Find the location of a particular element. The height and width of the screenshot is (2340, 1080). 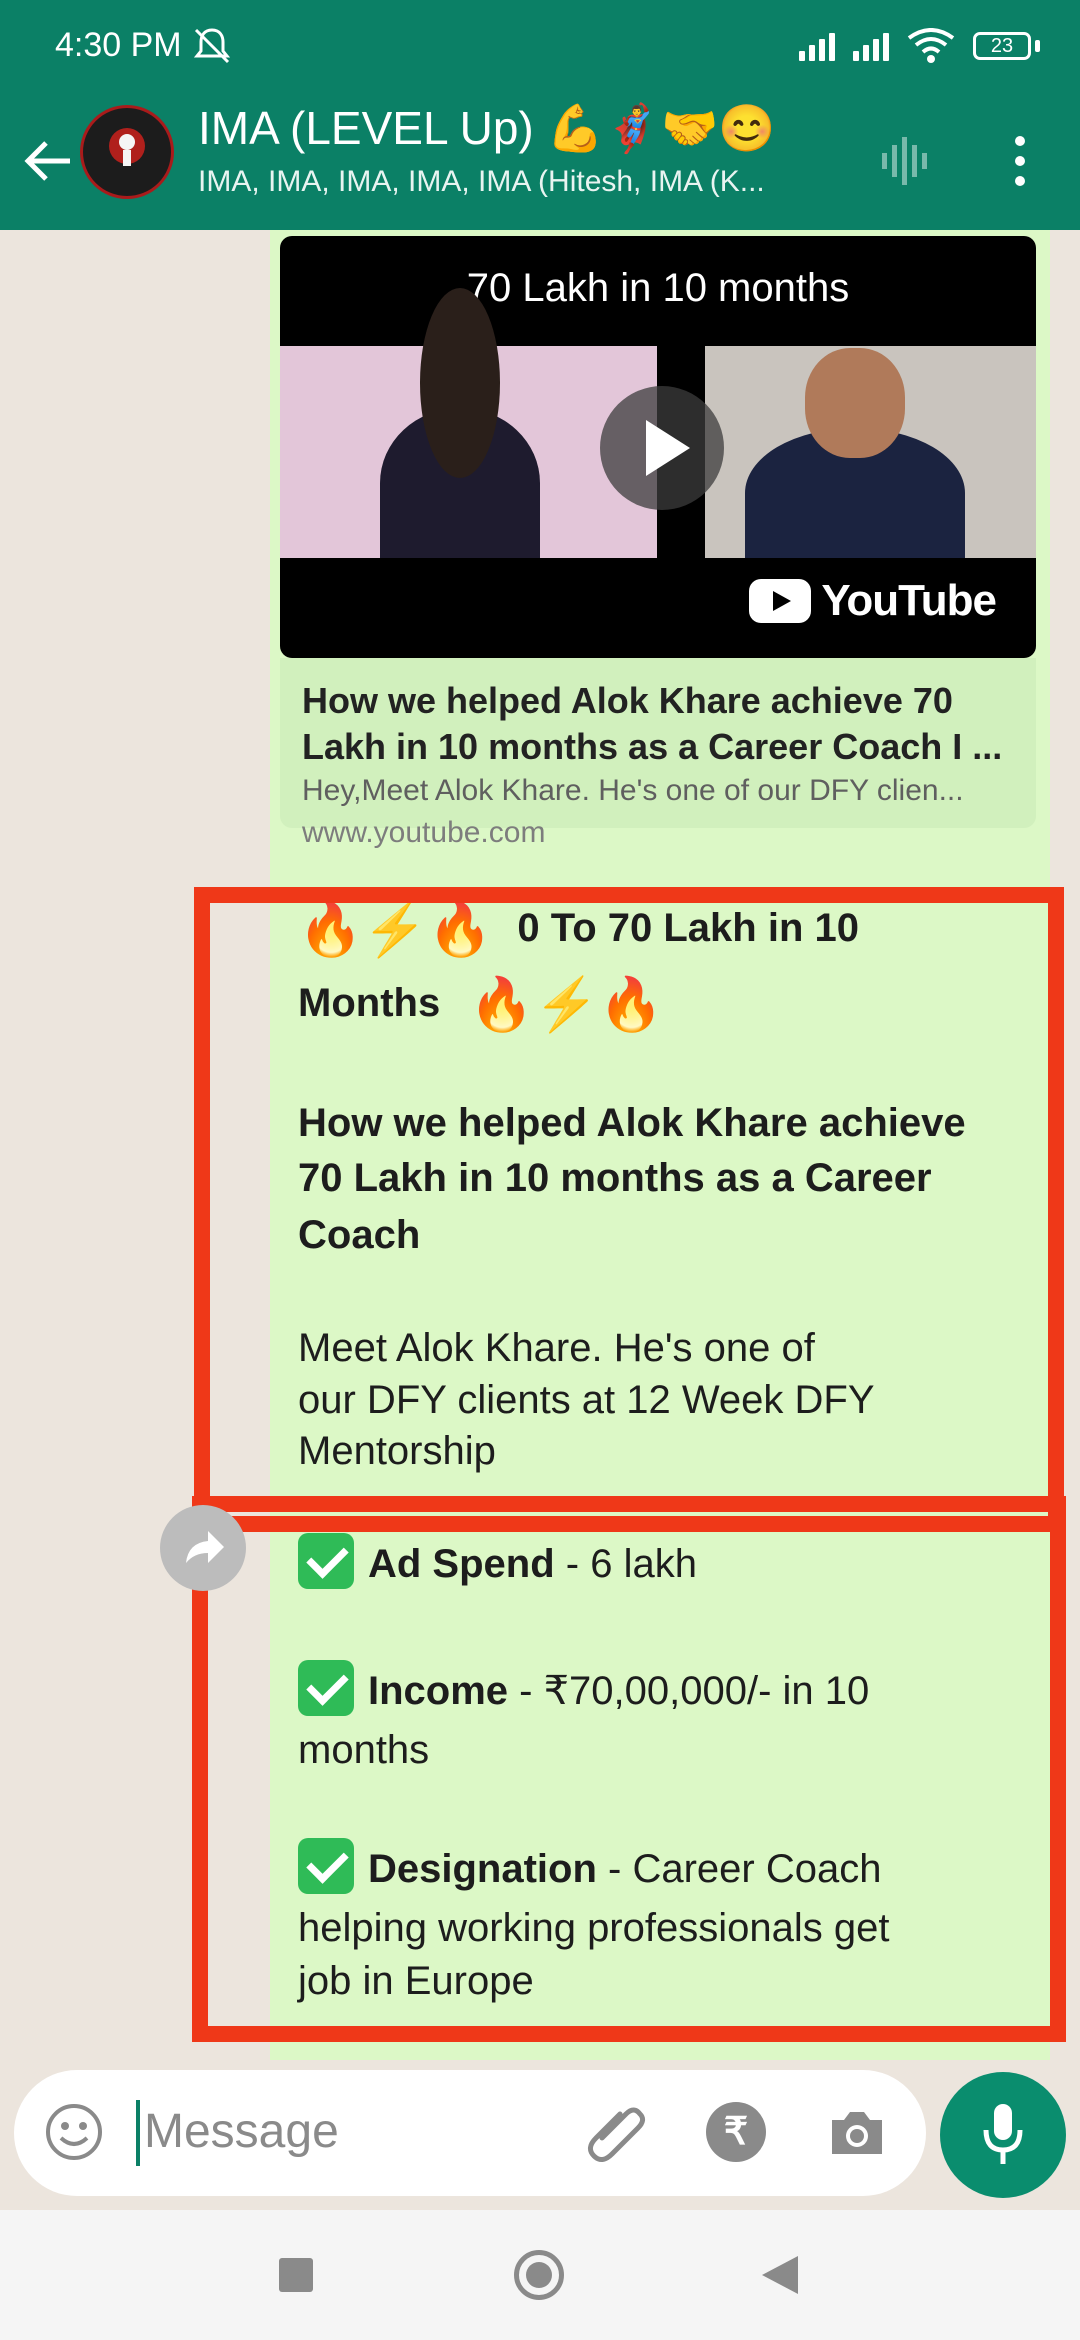

youtube-play-icon is located at coordinates (780, 601).